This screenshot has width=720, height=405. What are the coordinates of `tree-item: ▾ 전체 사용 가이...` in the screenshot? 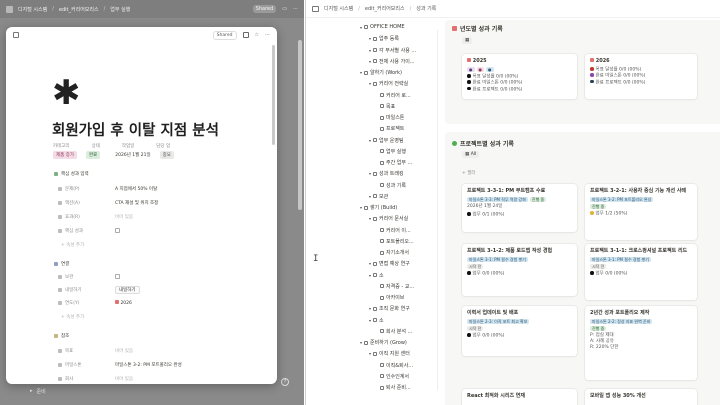 It's located at (392, 61).